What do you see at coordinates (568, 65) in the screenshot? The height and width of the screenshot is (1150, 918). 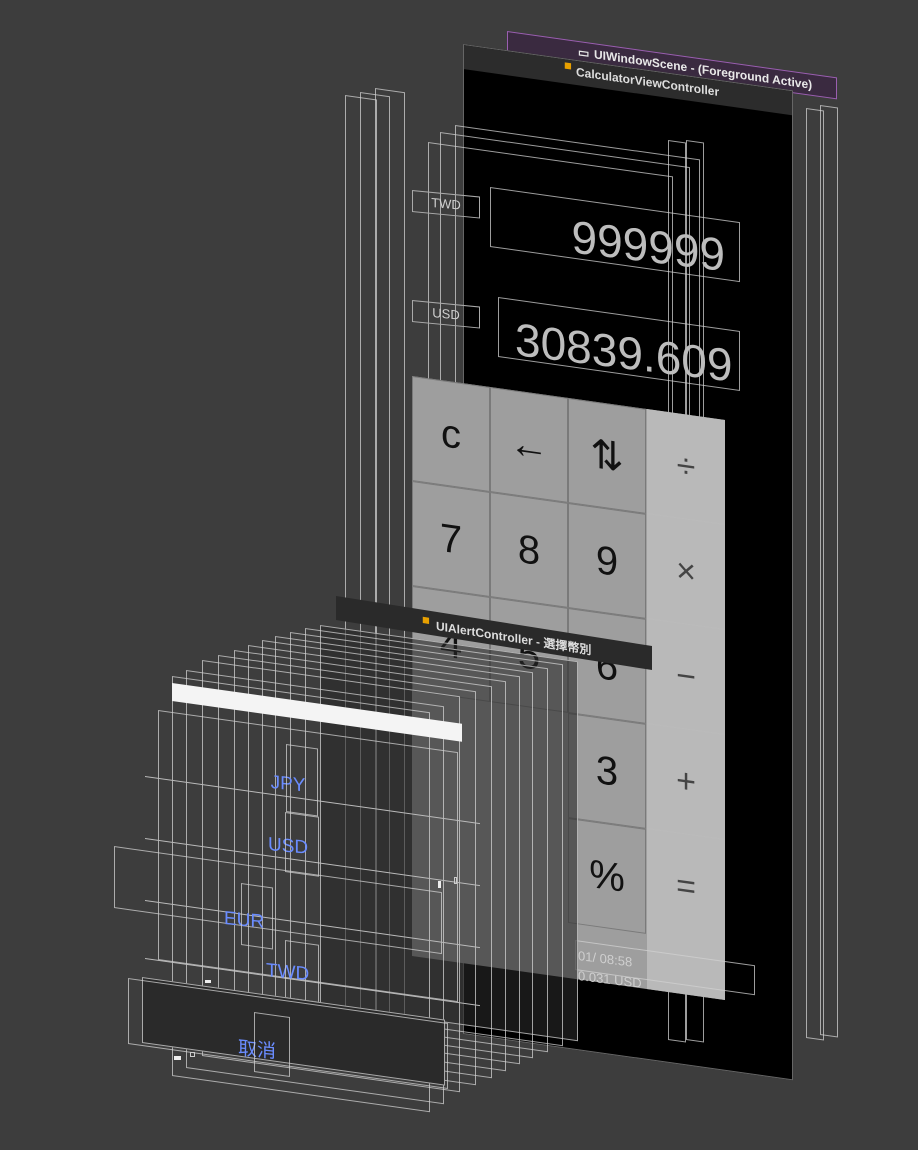 I see `view-controller-icon: ■` at bounding box center [568, 65].